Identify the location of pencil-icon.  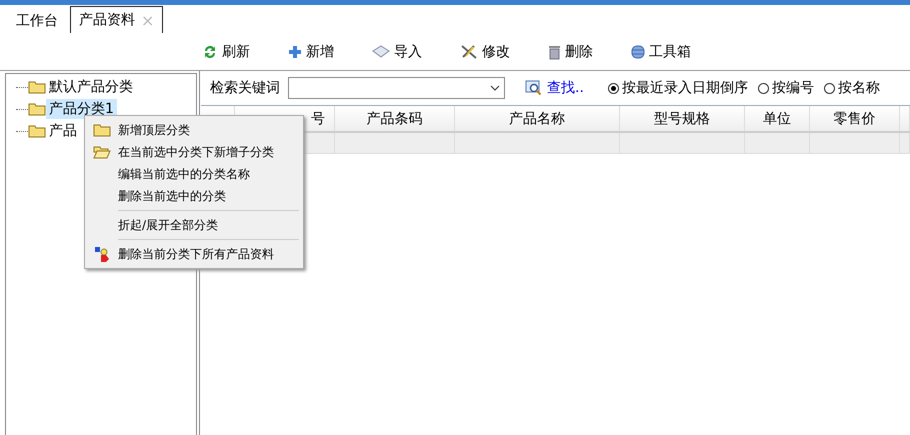
(469, 52).